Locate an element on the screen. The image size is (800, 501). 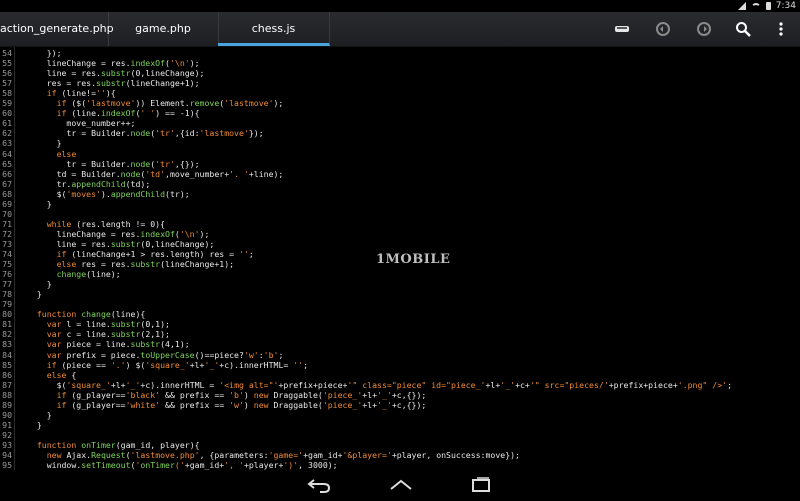
line-number: 95 is located at coordinates (7, 465).